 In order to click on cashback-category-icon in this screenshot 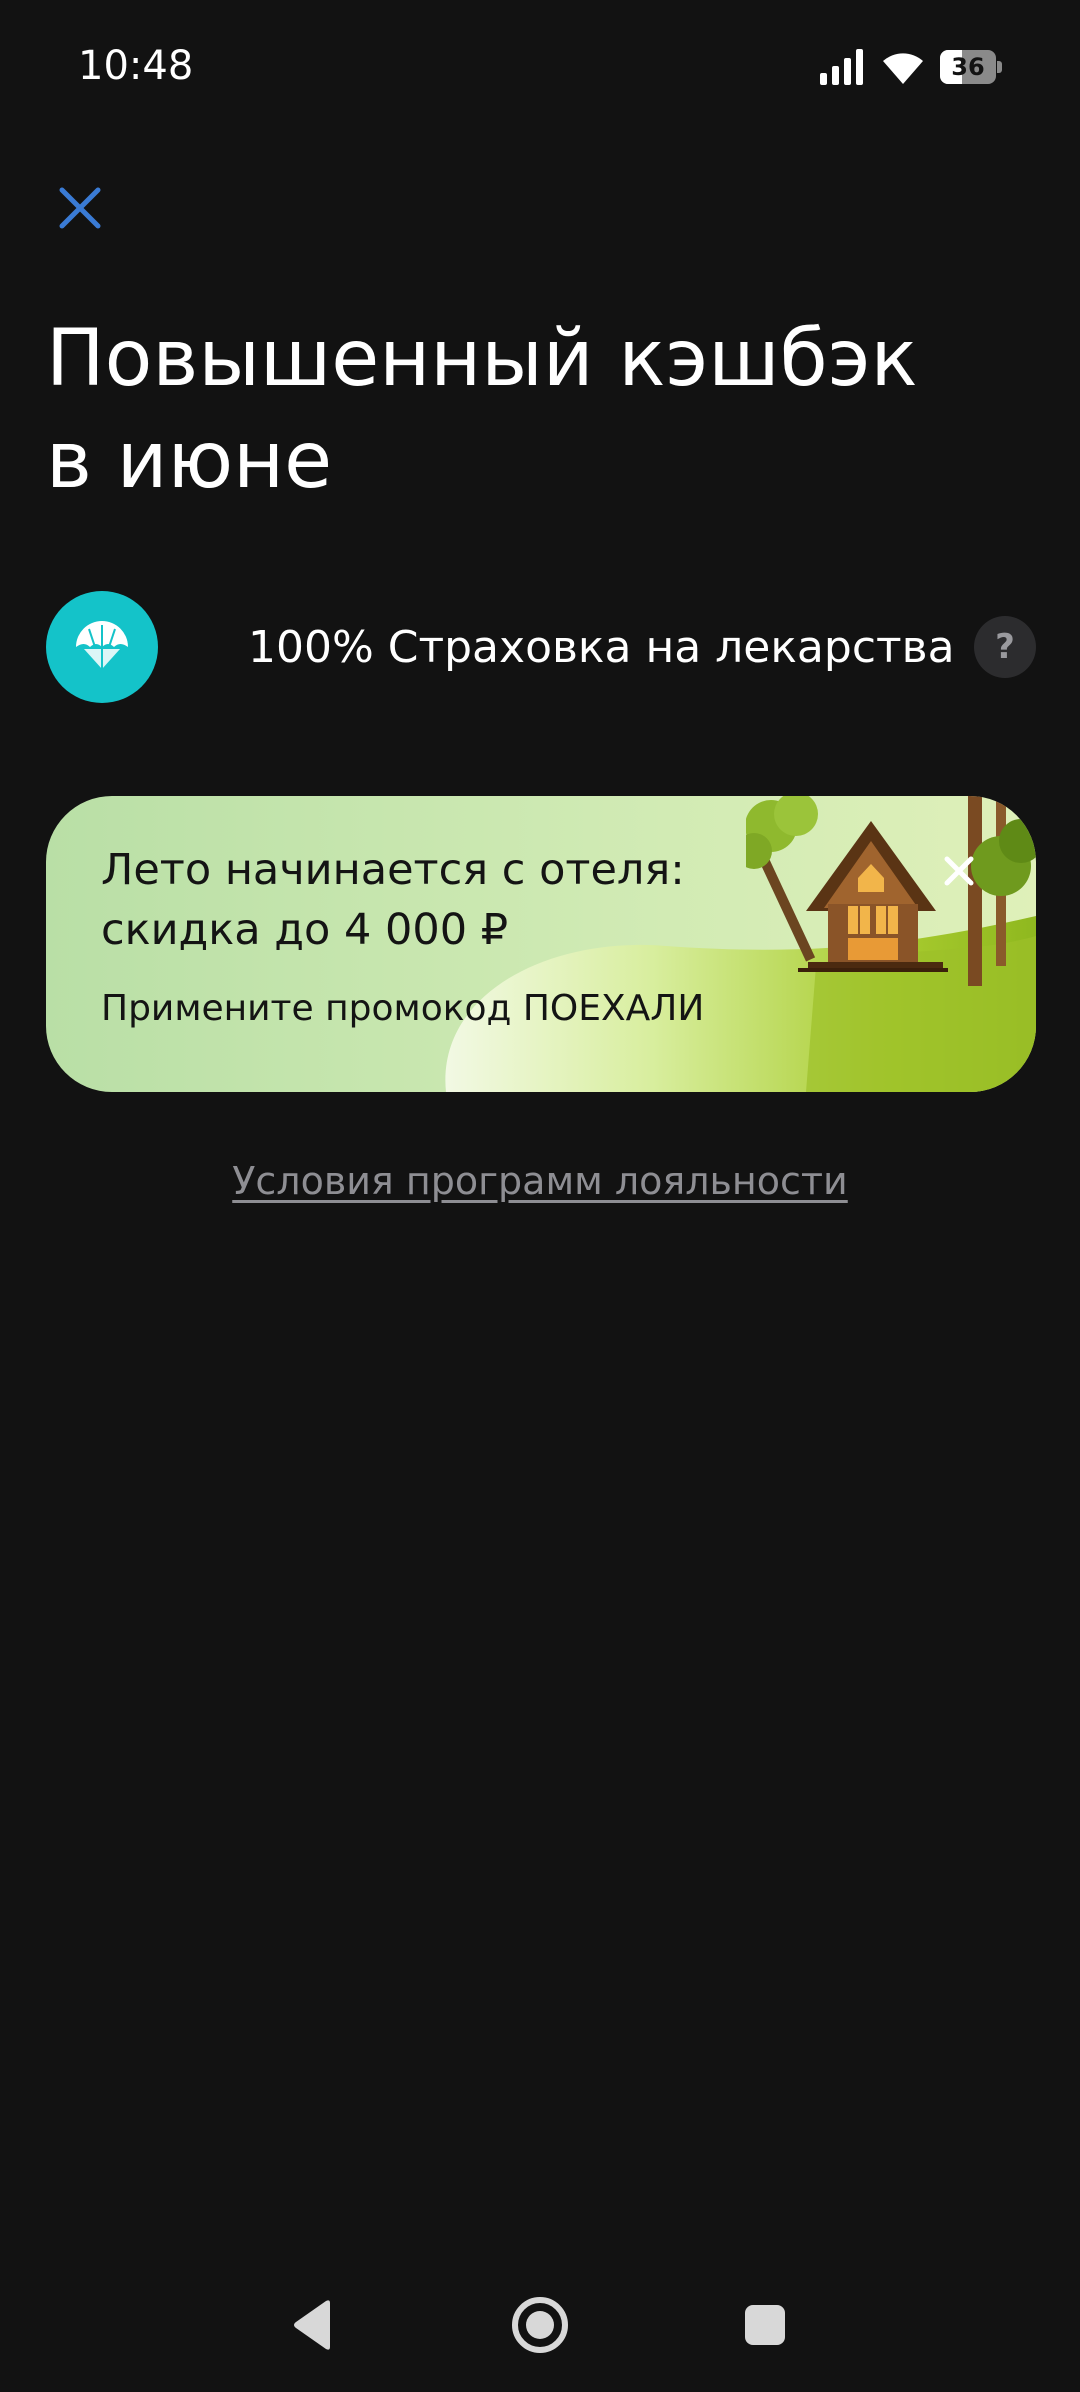, I will do `click(102, 647)`.